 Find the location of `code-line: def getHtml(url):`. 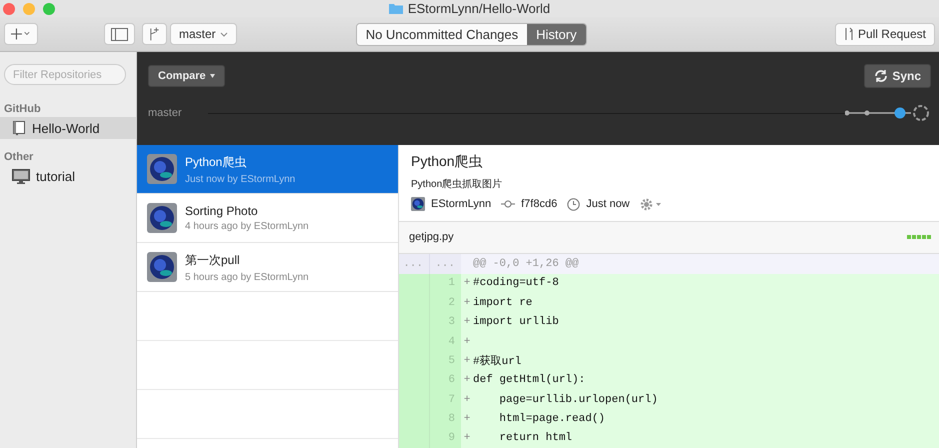

code-line: def getHtml(url): is located at coordinates (529, 380).